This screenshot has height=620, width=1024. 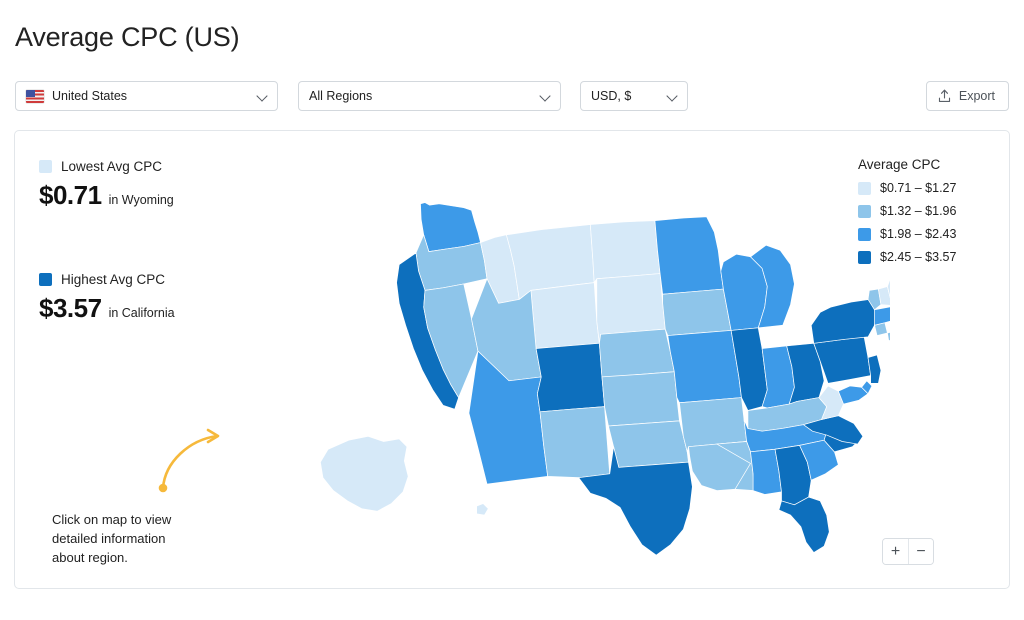 I want to click on hint-arrow-icon, so click(x=189, y=460).